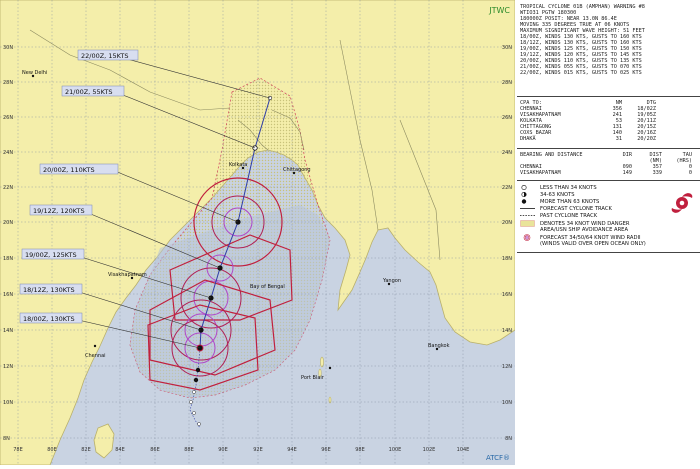  Describe the element at coordinates (569, 215) in the screenshot. I see `legend-label: PAST CYCLONE TRACK` at that location.